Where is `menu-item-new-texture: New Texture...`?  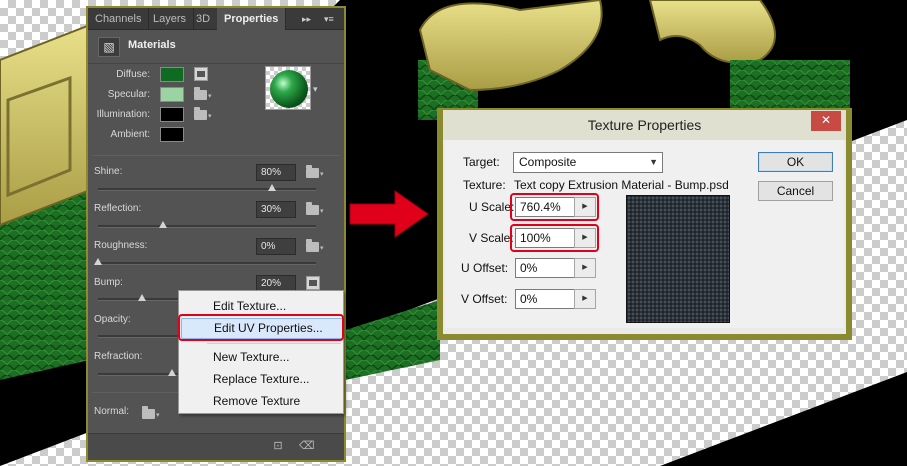 menu-item-new-texture: New Texture... is located at coordinates (261, 357).